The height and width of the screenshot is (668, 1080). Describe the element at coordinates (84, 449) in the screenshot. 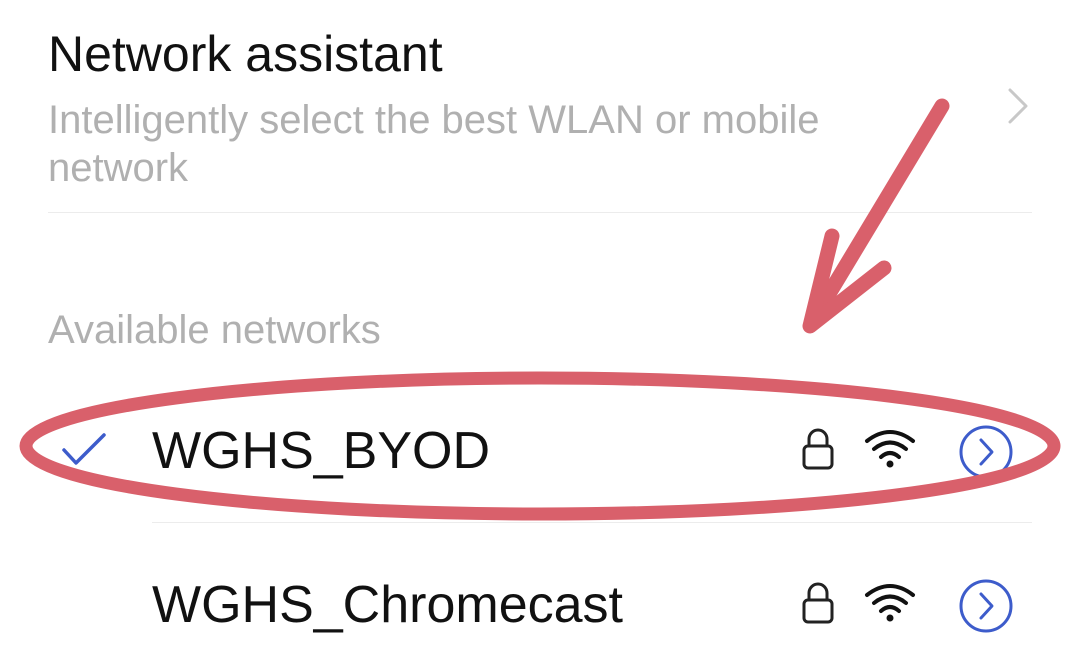

I see `check-icon` at that location.